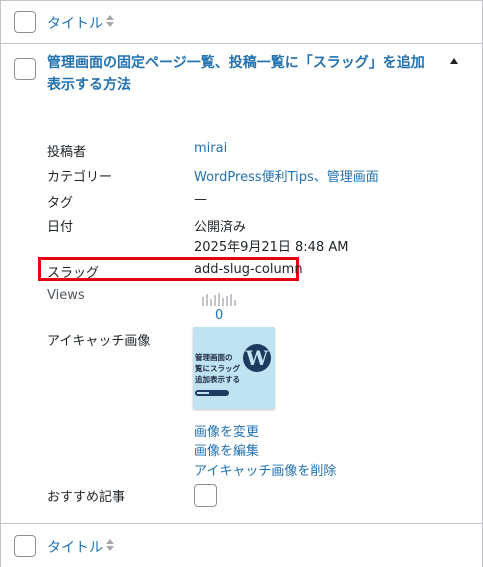 The height and width of the screenshot is (567, 483). Describe the element at coordinates (60, 227) in the screenshot. I see `date-label: 日付` at that location.